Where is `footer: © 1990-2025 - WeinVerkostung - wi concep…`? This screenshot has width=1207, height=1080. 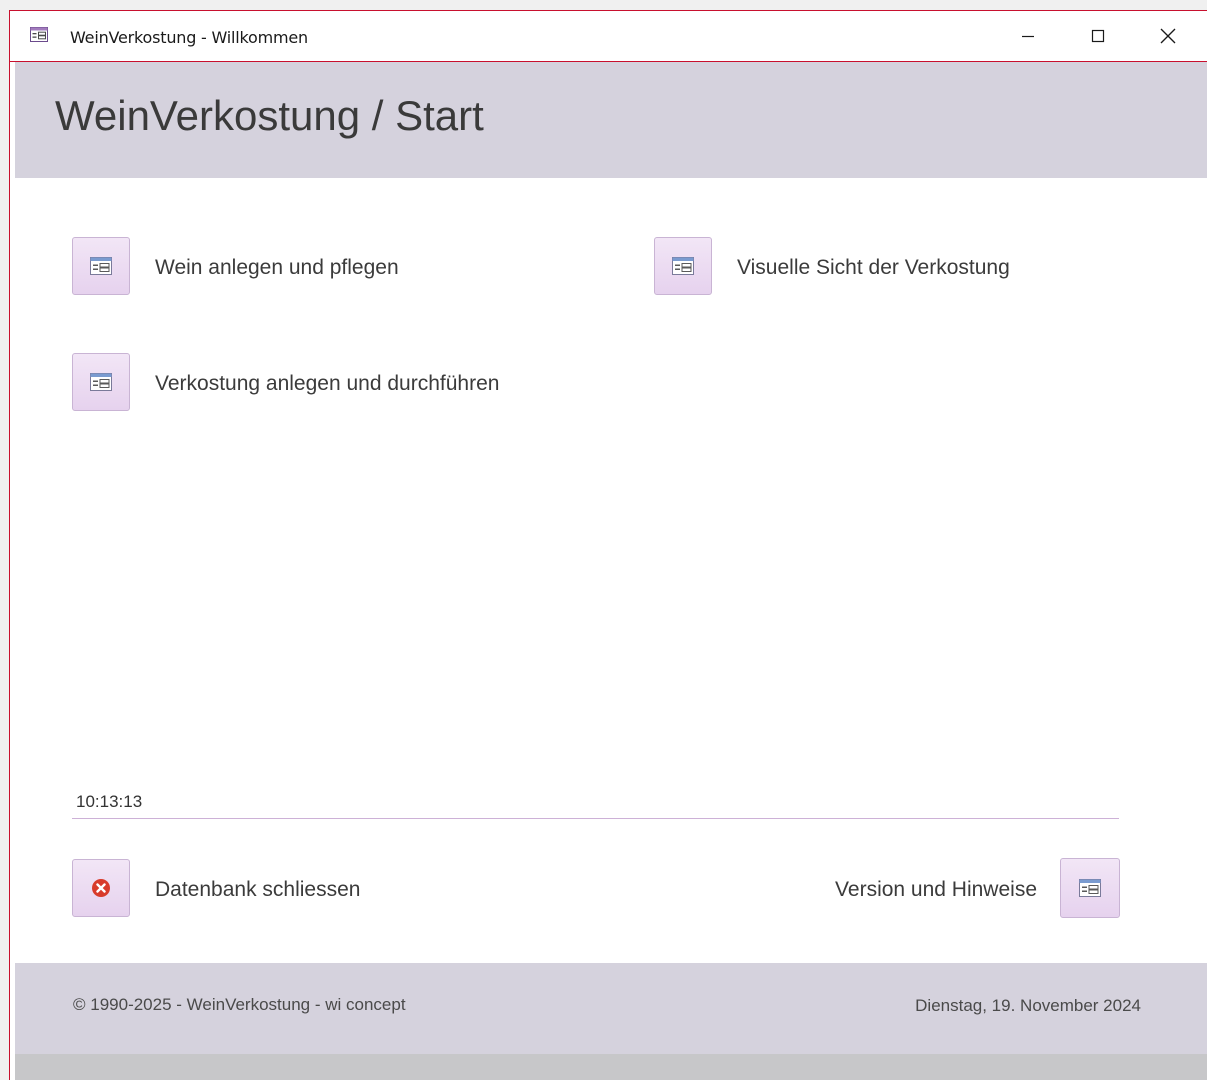 footer: © 1990-2025 - WeinVerkostung - wi concep… is located at coordinates (611, 1008).